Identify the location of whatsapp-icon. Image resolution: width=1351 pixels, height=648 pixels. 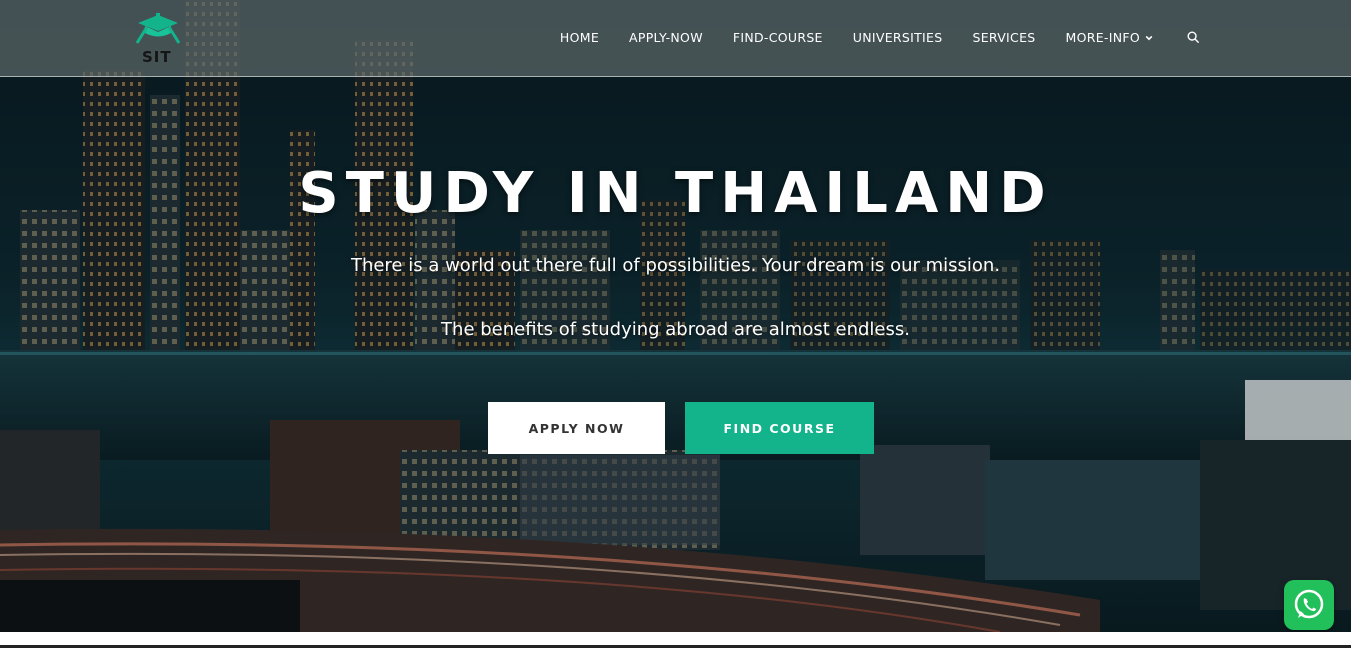
(1309, 604).